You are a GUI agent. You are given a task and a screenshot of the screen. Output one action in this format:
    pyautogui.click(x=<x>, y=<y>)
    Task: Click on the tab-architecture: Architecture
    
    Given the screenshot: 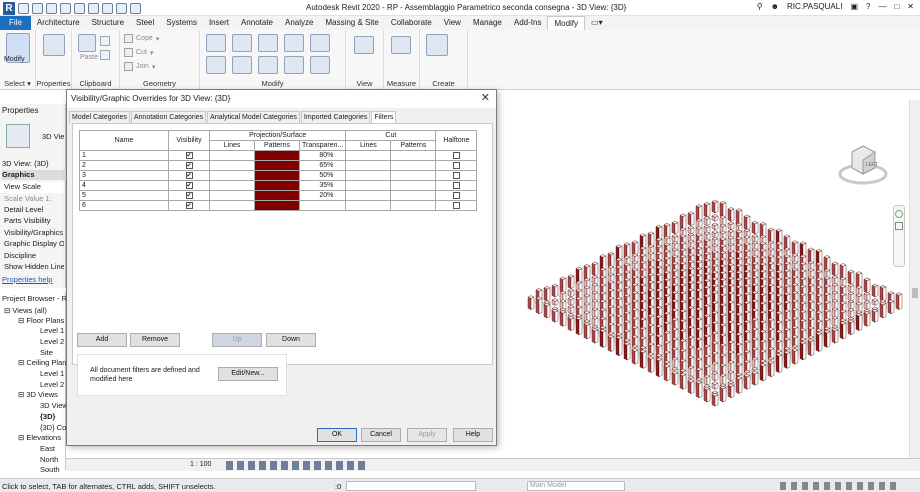 What is the action you would take?
    pyautogui.click(x=58, y=23)
    